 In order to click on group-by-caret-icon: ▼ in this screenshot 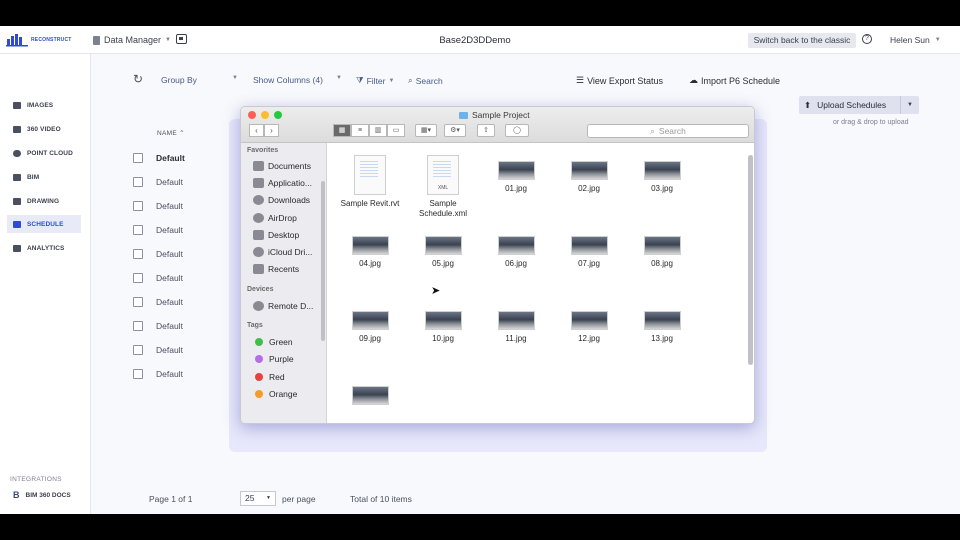, I will do `click(235, 78)`.